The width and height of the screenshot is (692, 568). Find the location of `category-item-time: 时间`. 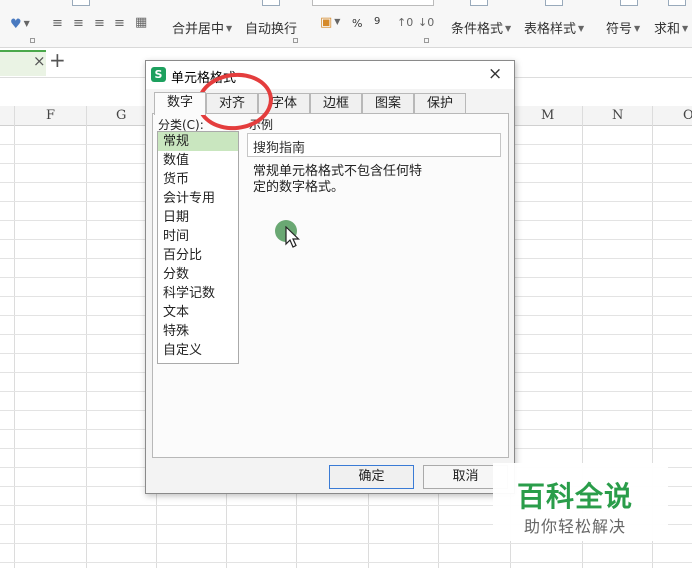

category-item-time: 时间 is located at coordinates (198, 236).